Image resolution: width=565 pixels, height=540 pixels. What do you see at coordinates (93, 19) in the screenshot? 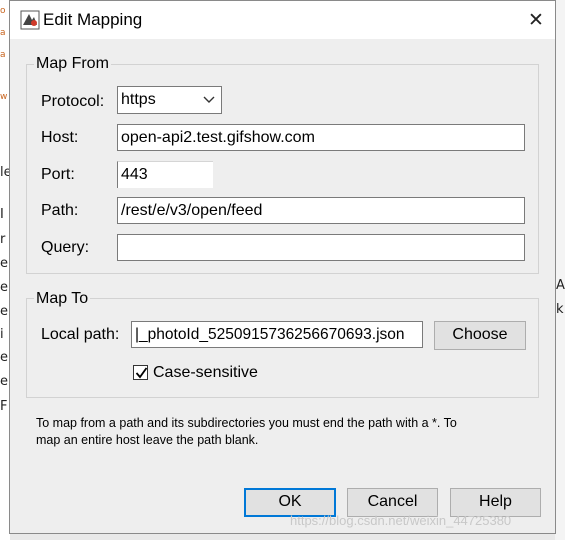
I see `dialog-title: Edit Mapping` at bounding box center [93, 19].